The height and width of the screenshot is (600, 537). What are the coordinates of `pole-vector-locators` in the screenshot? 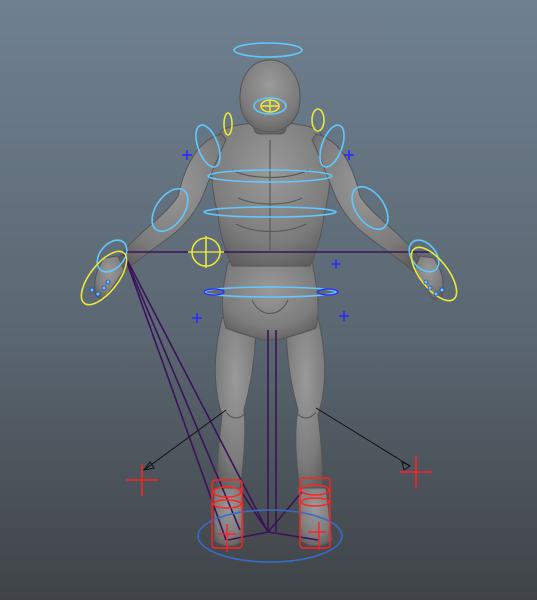 It's located at (279, 476).